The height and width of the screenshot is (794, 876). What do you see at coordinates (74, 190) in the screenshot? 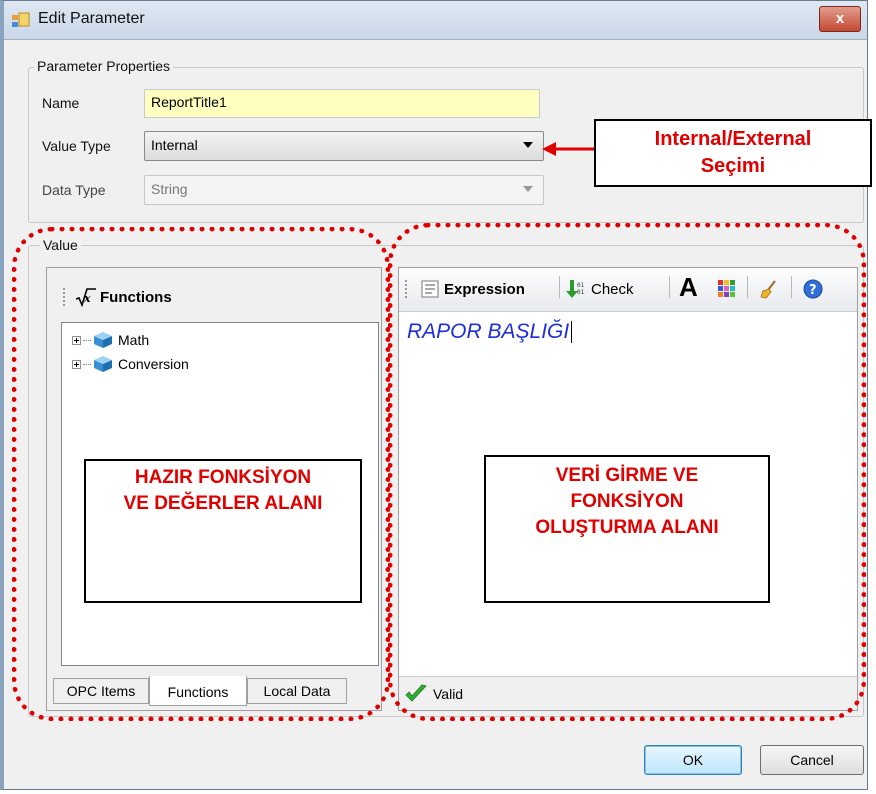
I see `data-type-label: Data Type` at bounding box center [74, 190].